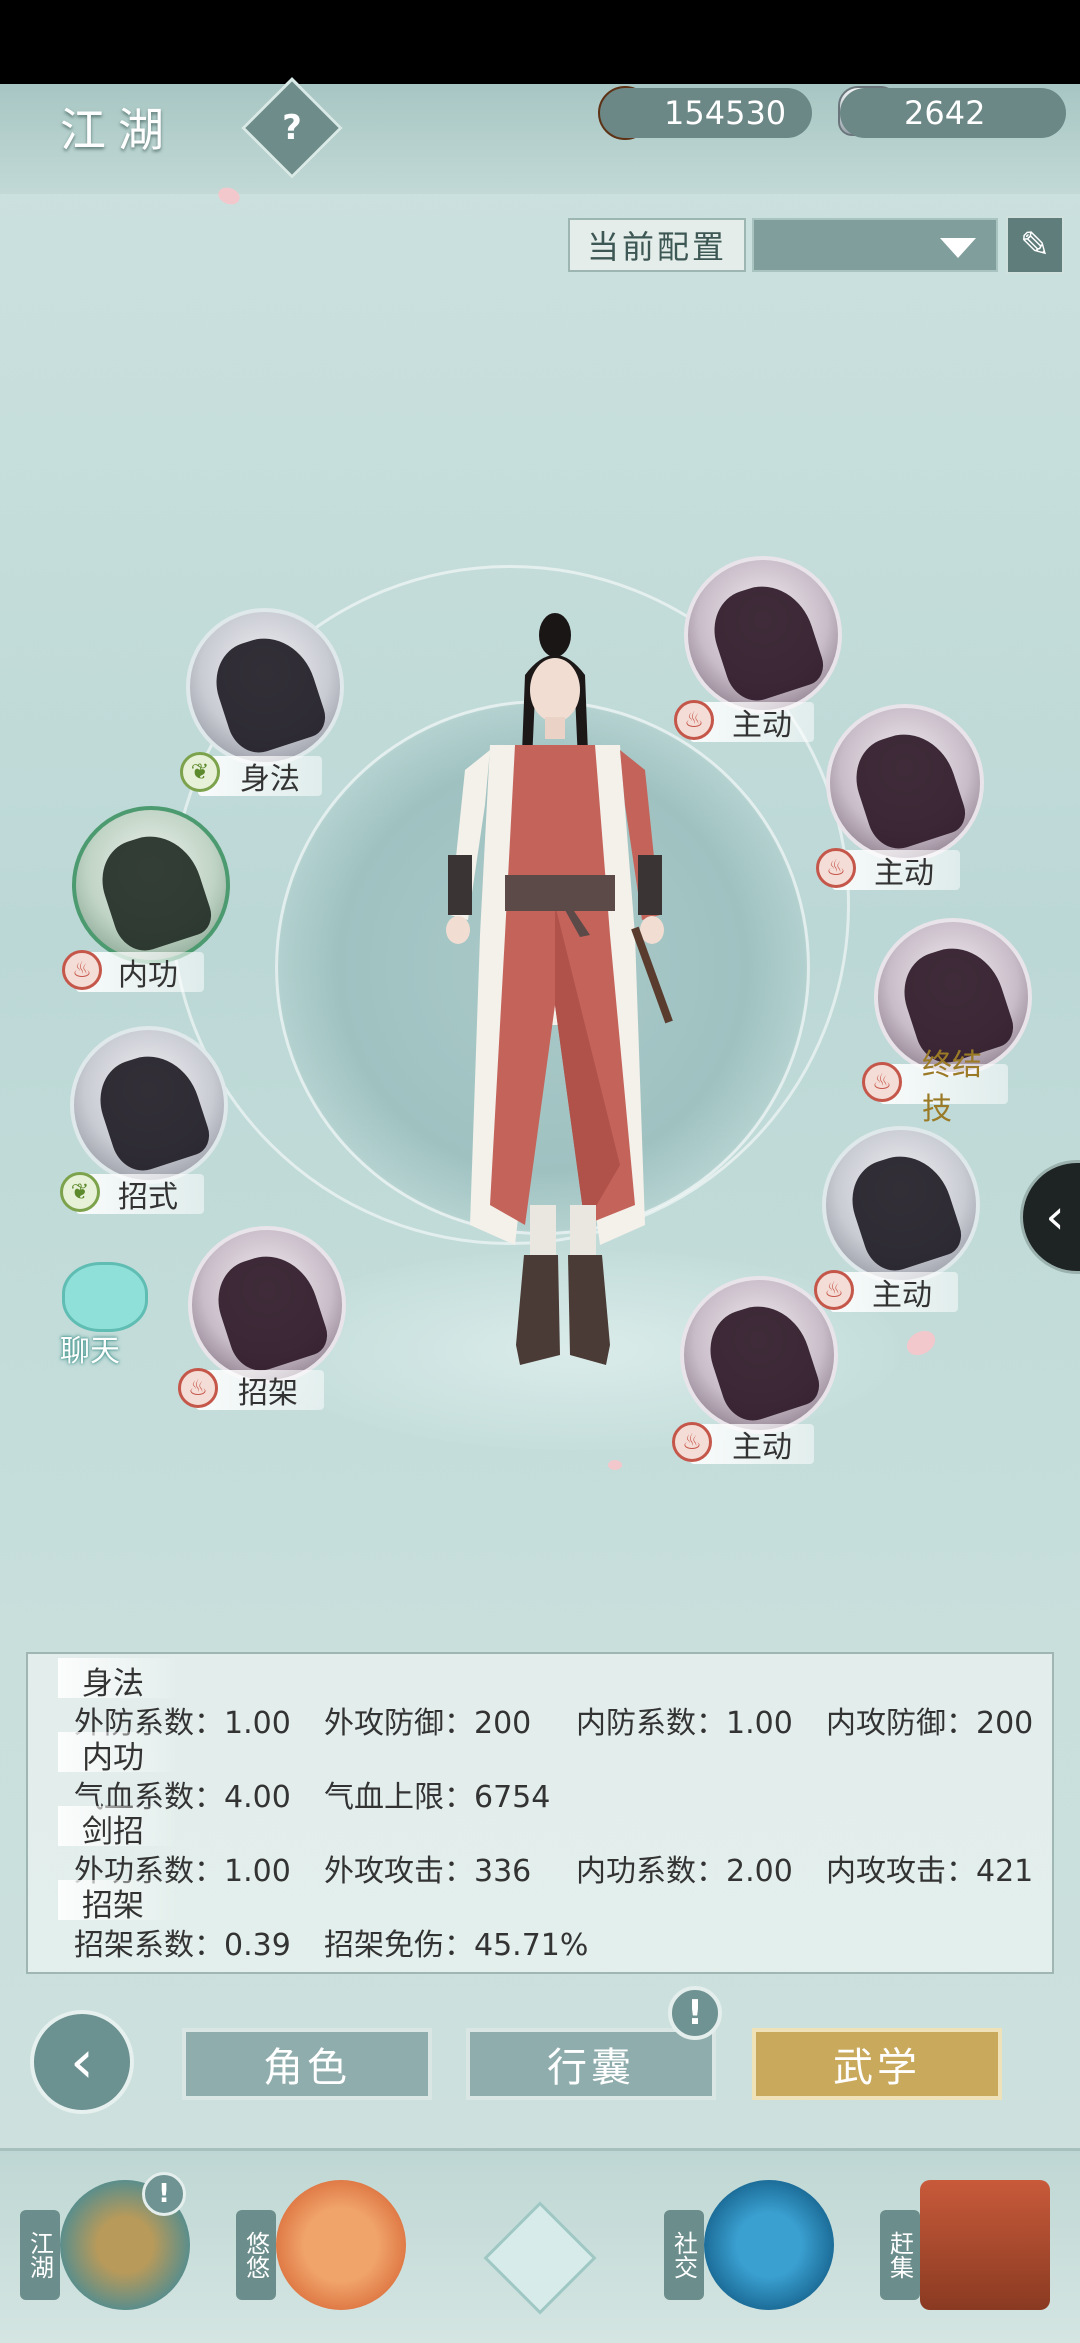 This screenshot has width=1080, height=2343. Describe the element at coordinates (90, 1351) in the screenshot. I see `chat-label: 聊天` at that location.